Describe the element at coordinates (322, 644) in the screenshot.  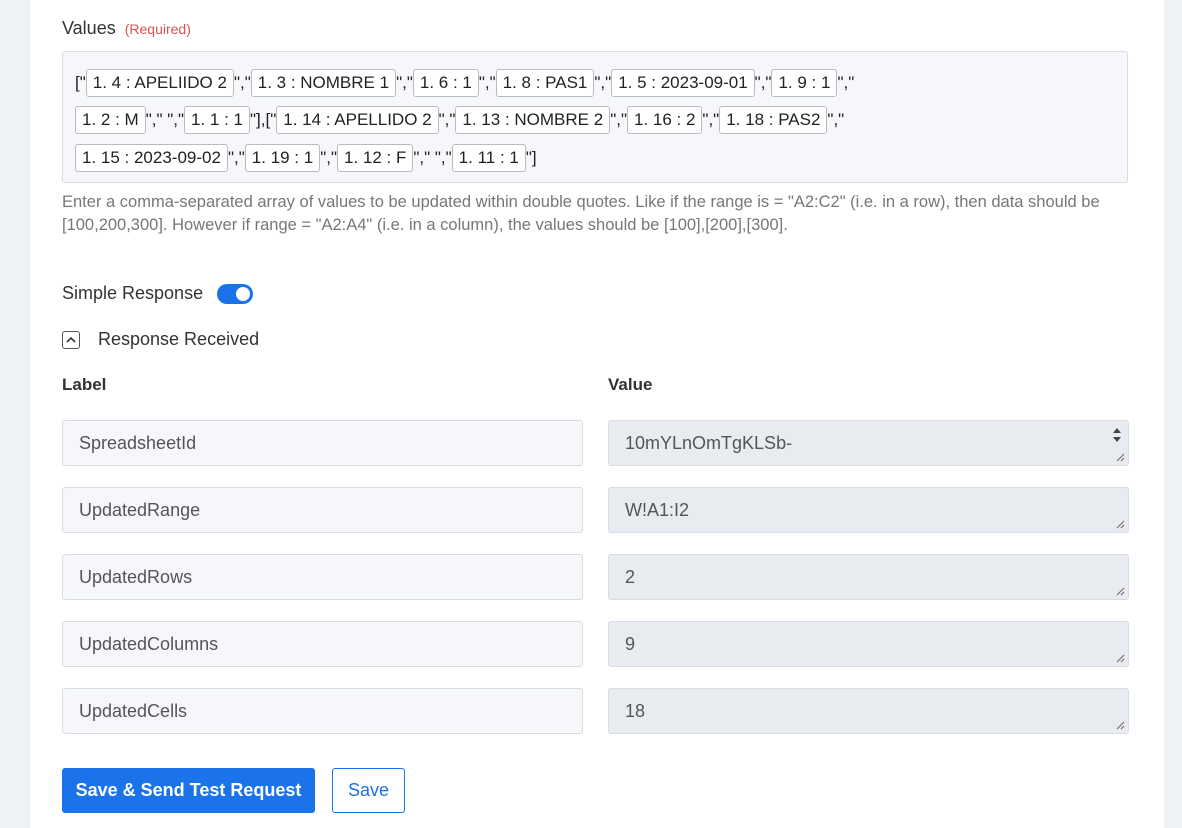
I see `response-label-field: UpdatedColumns` at that location.